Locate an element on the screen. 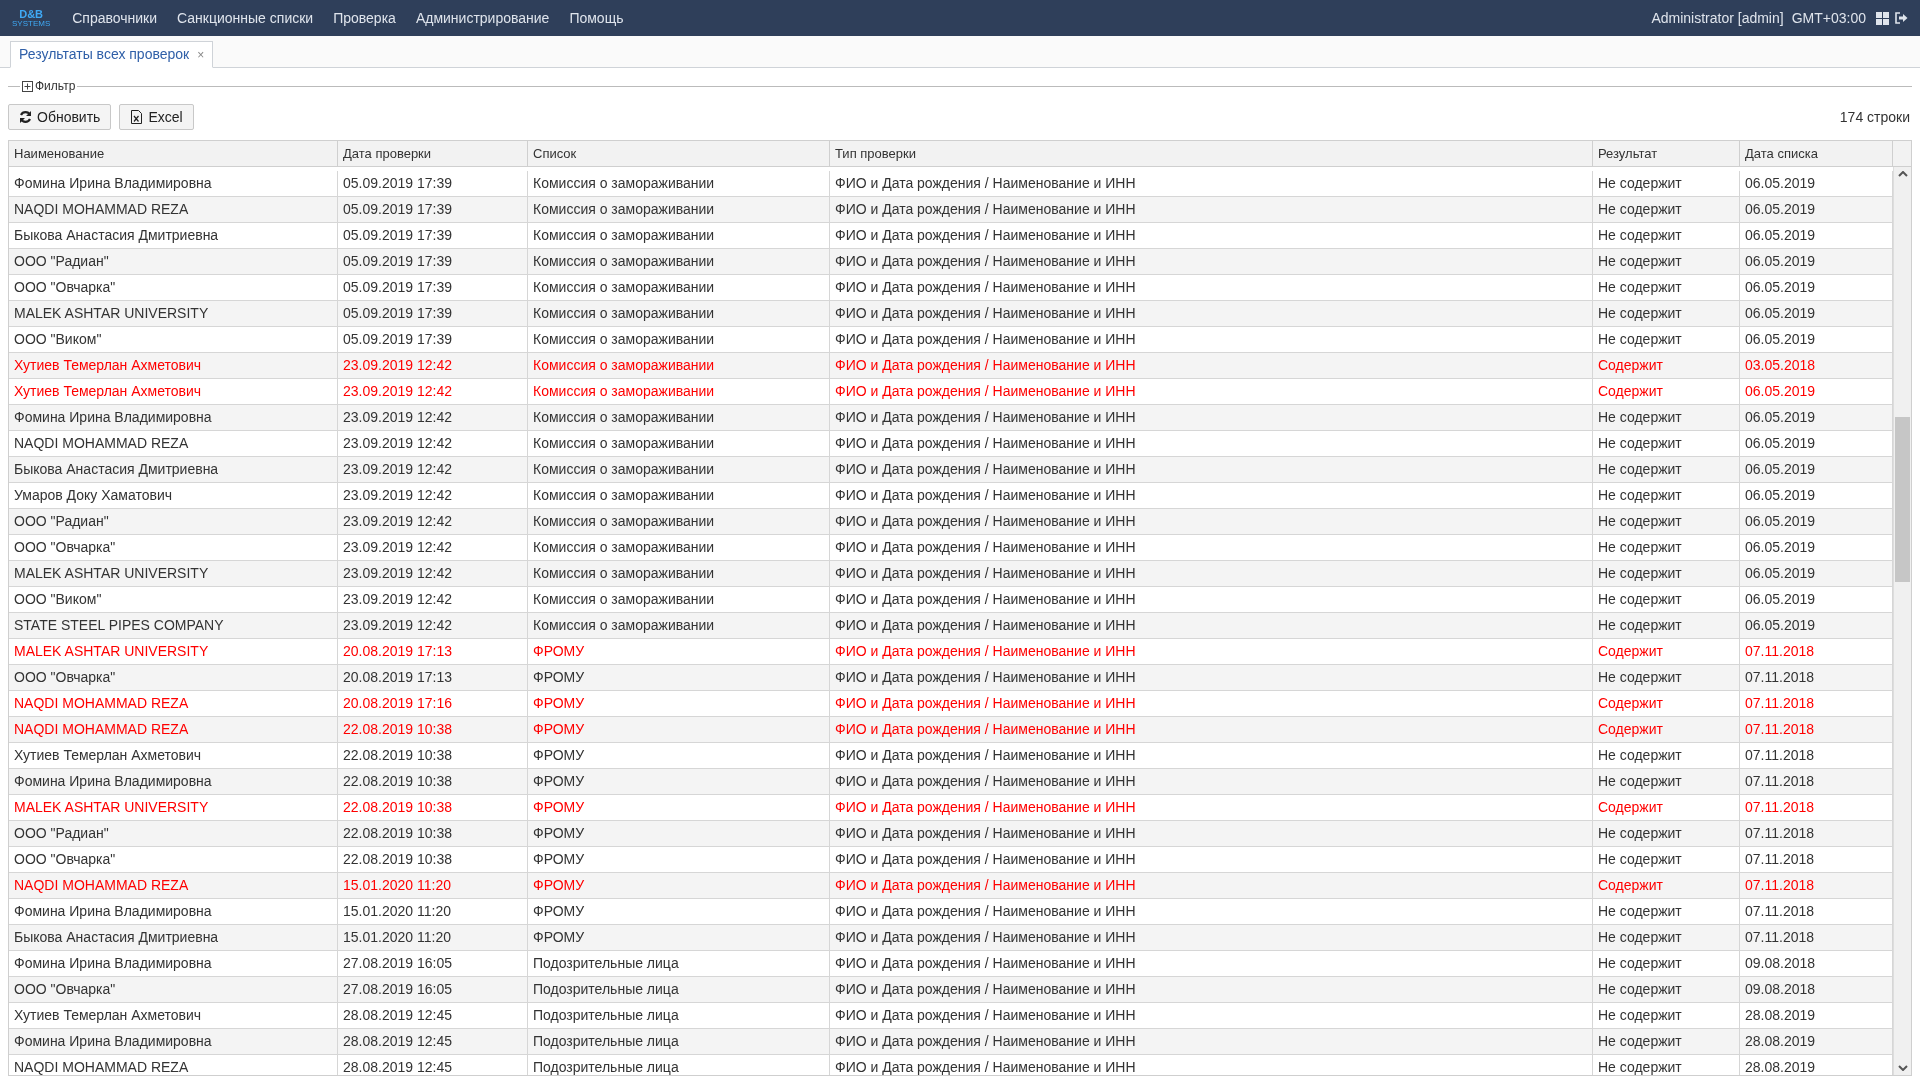 The image size is (1920, 1080). table-row: MALEK ASHTAR UNIVERSITY 20.08.2019 17:13 ФРОМУ ФИО и Дата рождения / Наименование и ИНН Содержит 07.11.2018 is located at coordinates (951, 652).